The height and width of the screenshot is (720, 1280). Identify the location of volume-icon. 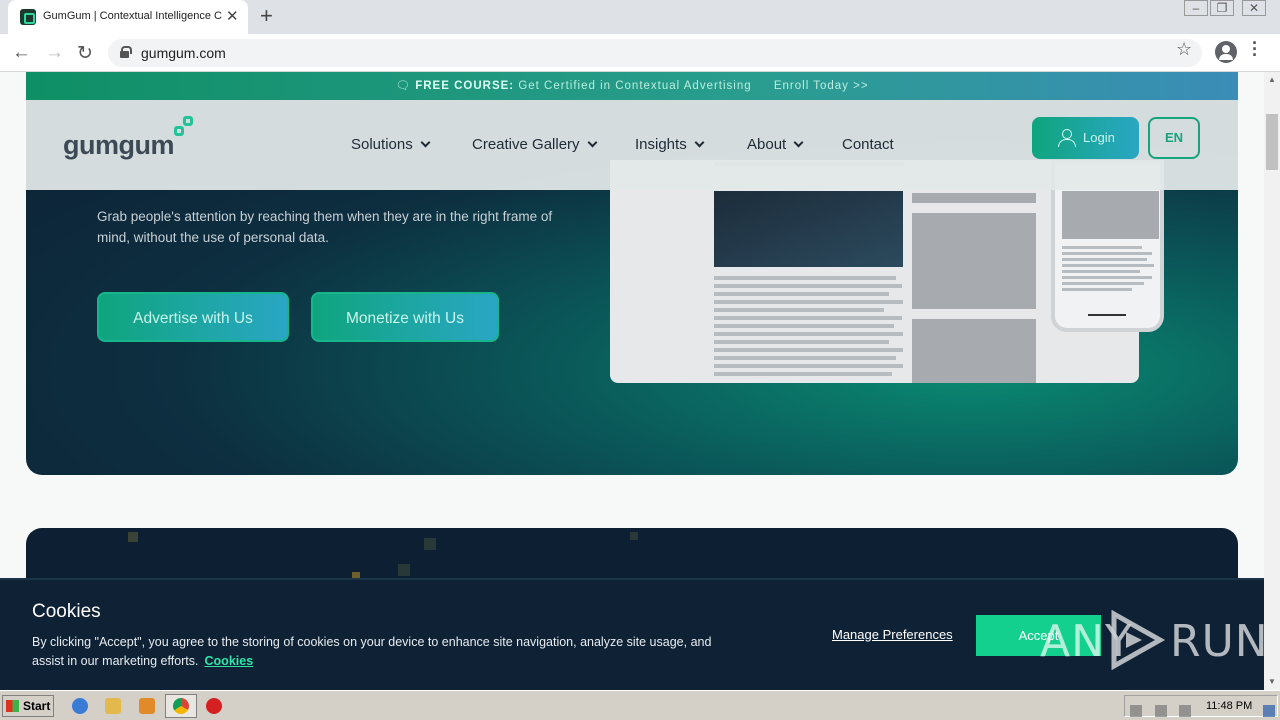
(1136, 711).